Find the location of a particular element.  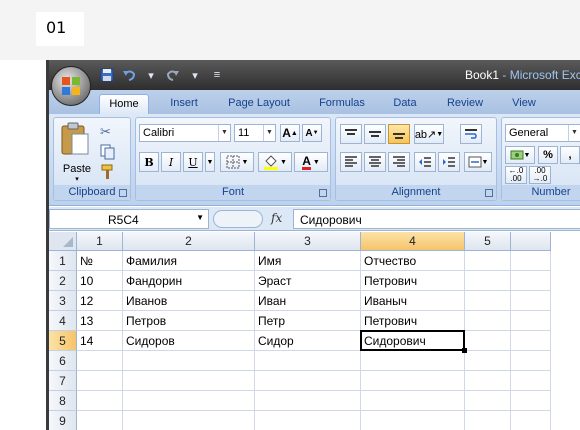

column-header: 3 is located at coordinates (308, 241).